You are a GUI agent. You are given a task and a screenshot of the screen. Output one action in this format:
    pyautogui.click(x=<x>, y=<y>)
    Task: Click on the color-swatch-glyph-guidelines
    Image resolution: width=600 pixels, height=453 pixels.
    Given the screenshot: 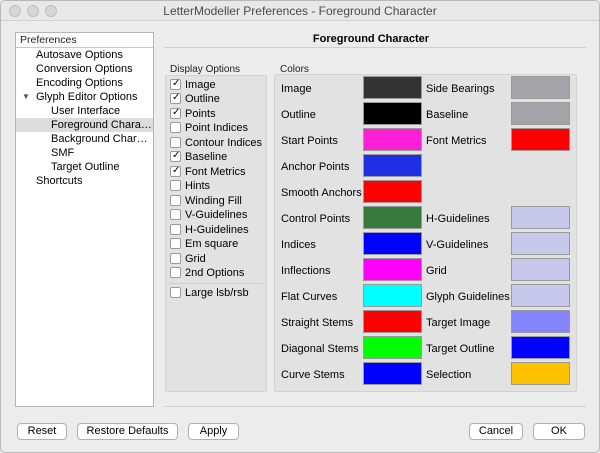 What is the action you would take?
    pyautogui.click(x=540, y=295)
    